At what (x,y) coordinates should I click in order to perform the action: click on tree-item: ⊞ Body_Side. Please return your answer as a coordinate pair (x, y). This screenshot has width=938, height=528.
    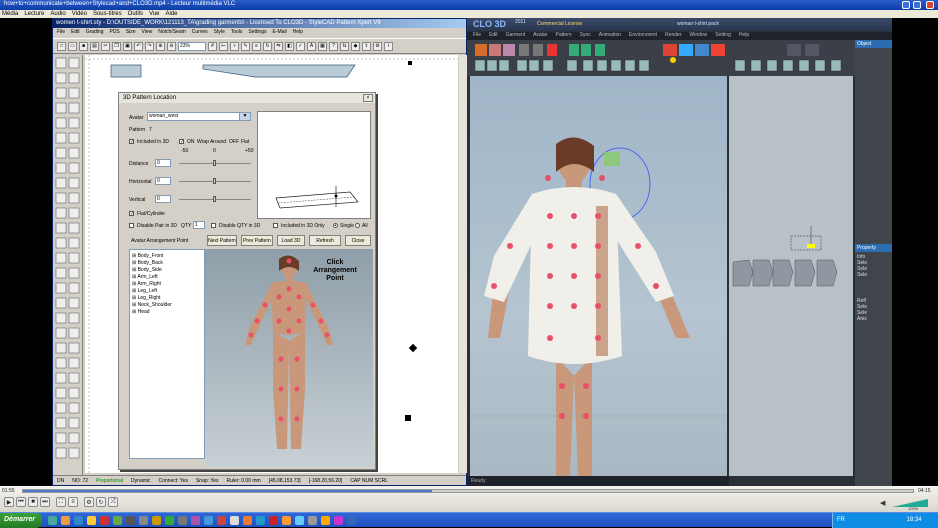
    Looking at the image, I should click on (167, 270).